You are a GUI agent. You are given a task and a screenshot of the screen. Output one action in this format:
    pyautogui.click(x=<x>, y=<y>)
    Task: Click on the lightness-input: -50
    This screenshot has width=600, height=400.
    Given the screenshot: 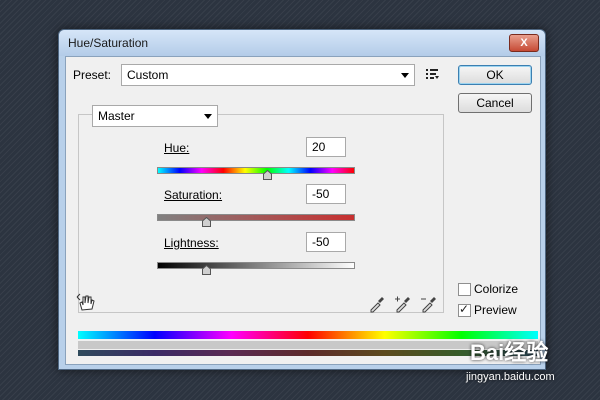 What is the action you would take?
    pyautogui.click(x=326, y=242)
    